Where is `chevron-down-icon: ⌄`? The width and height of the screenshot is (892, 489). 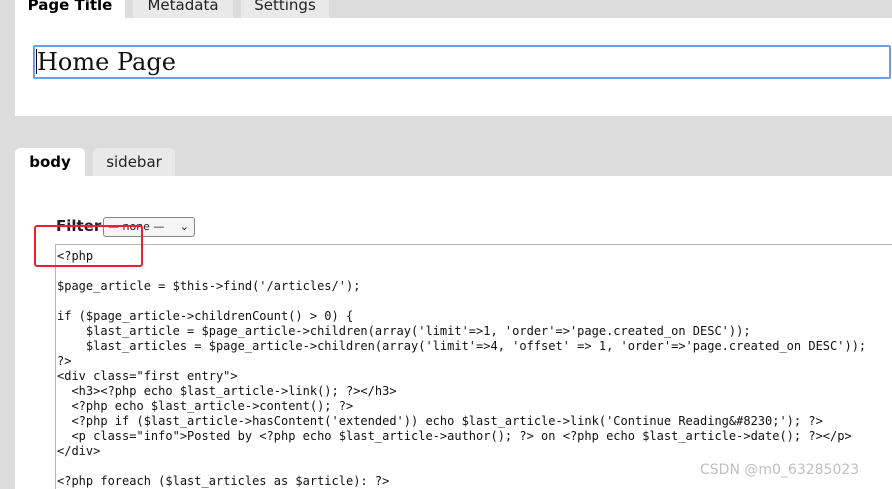
chevron-down-icon: ⌄ is located at coordinates (184, 226).